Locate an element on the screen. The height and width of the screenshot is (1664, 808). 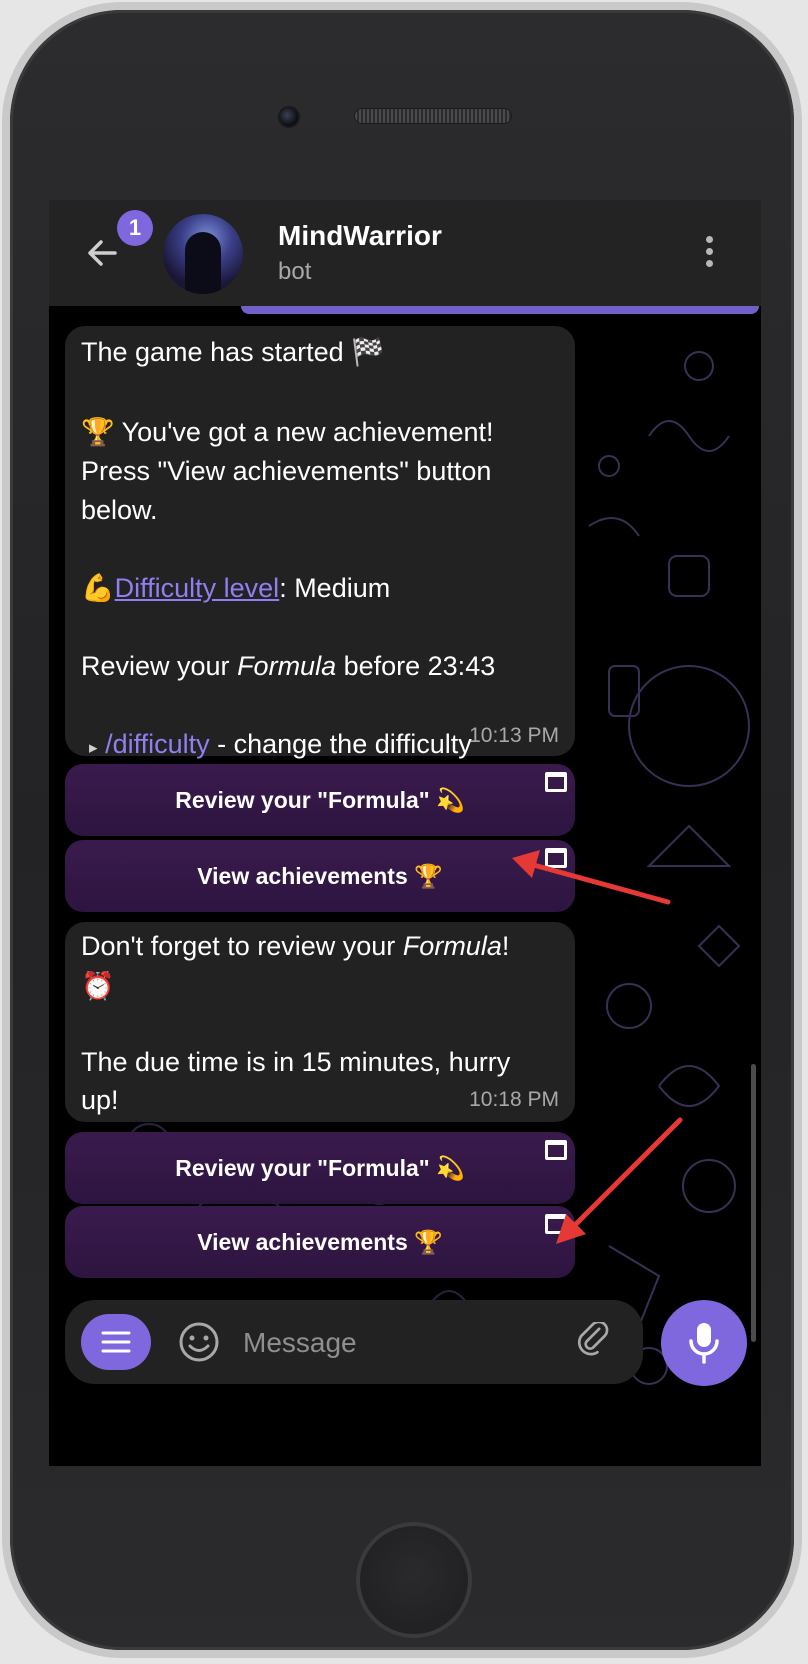
front-camera is located at coordinates (289, 117).